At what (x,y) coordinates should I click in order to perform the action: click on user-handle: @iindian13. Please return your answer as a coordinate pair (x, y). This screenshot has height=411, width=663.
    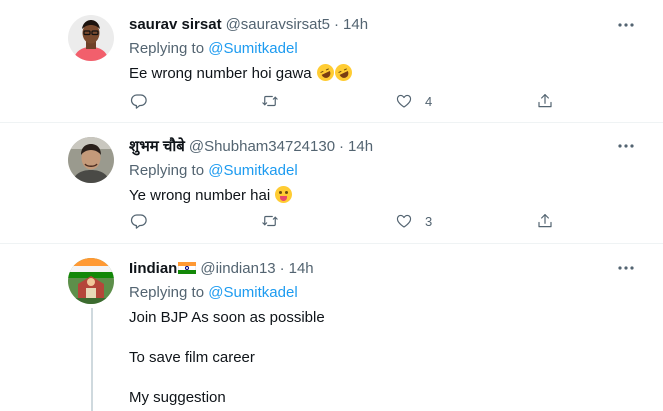
    Looking at the image, I should click on (237, 268).